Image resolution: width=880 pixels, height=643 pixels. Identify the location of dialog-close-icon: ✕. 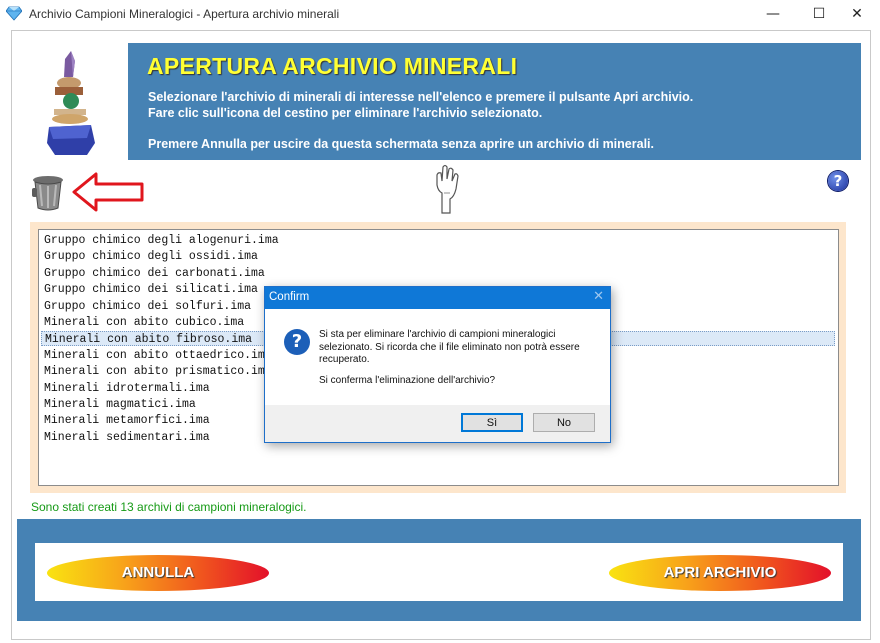
(598, 296).